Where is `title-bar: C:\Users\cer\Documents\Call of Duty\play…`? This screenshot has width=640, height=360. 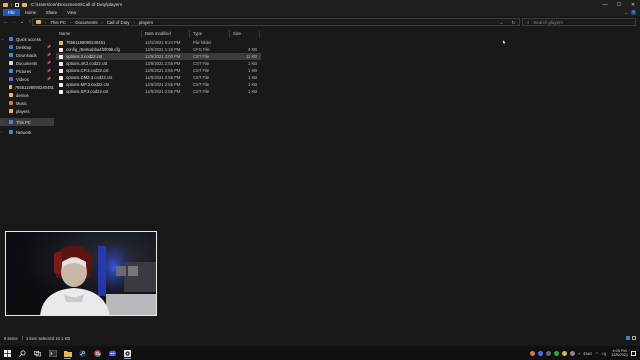 title-bar: C:\Users\cer\Documents\Call of Duty\play… is located at coordinates (320, 4).